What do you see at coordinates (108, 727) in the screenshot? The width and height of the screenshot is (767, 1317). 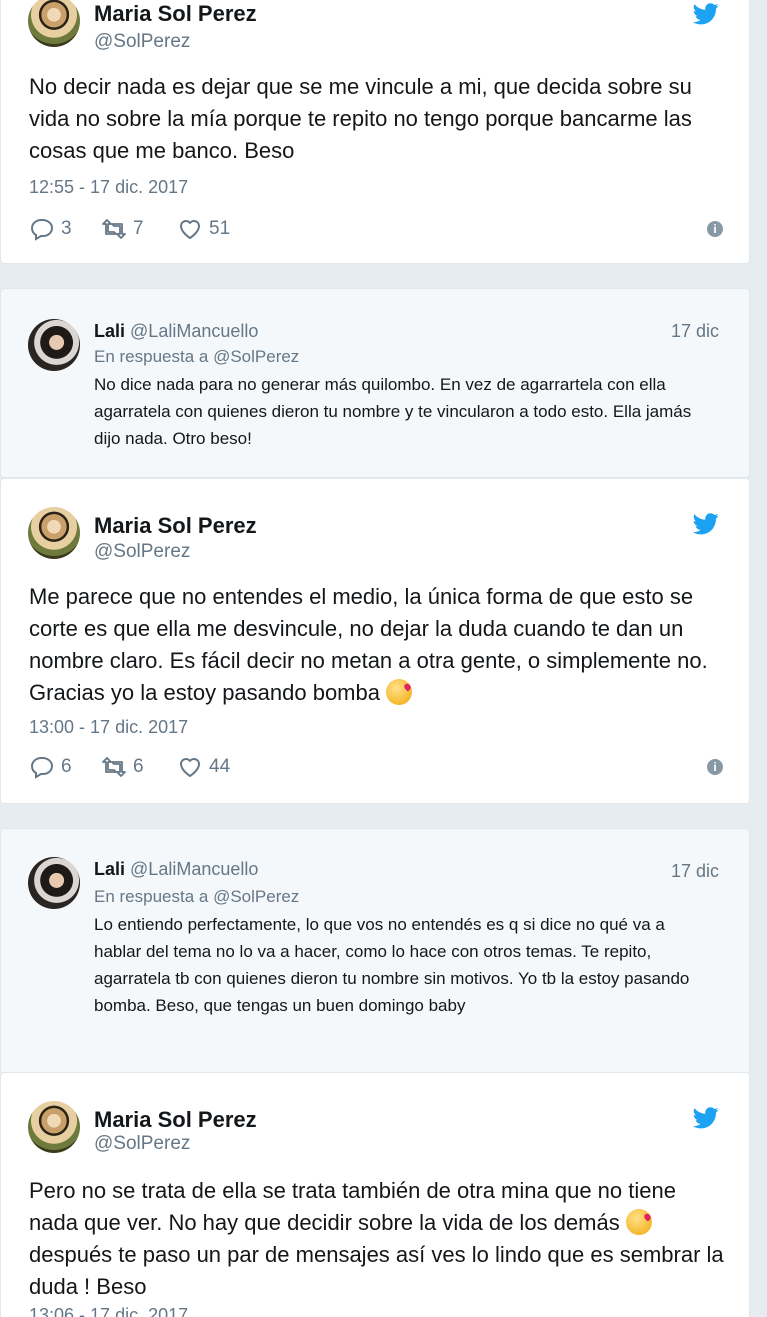 I see `tweet-timestamp: 13:00 - 17 dic. 2017` at bounding box center [108, 727].